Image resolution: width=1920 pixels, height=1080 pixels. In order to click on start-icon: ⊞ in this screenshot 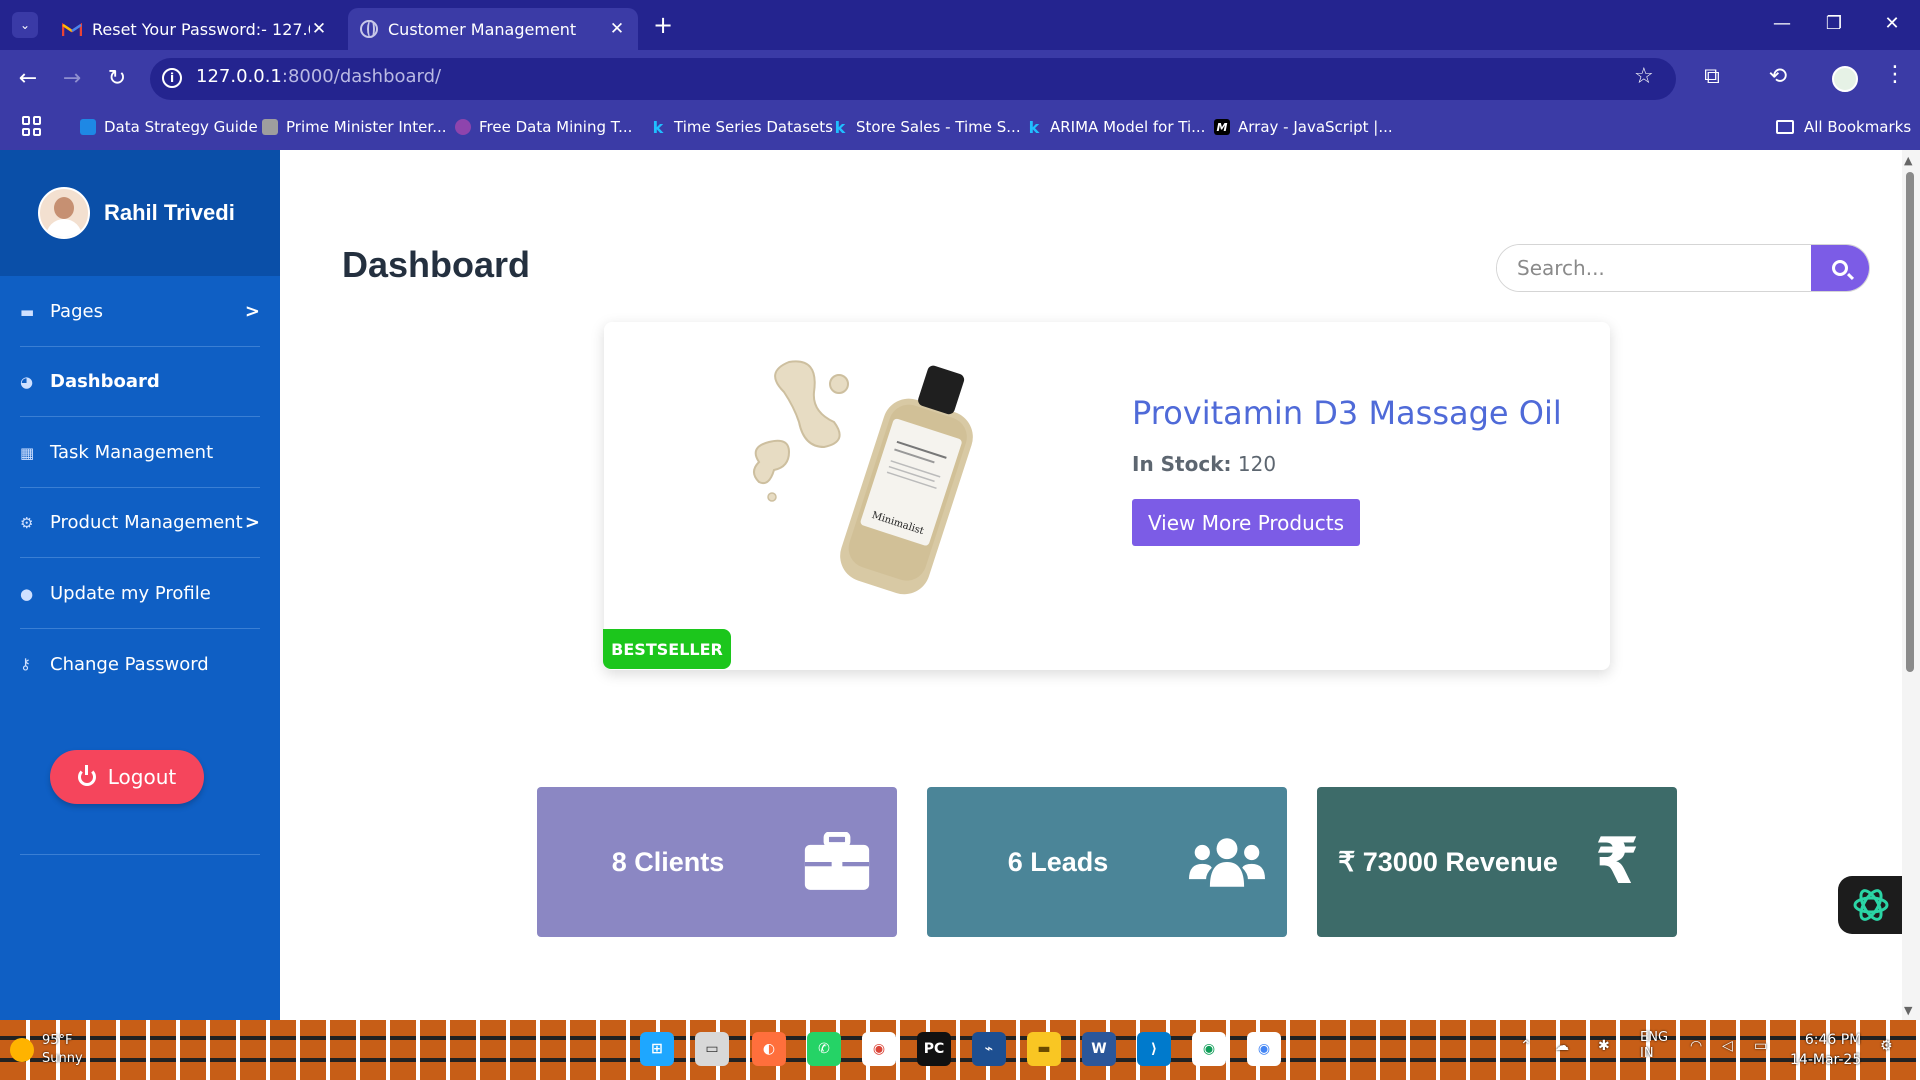, I will do `click(657, 1049)`.